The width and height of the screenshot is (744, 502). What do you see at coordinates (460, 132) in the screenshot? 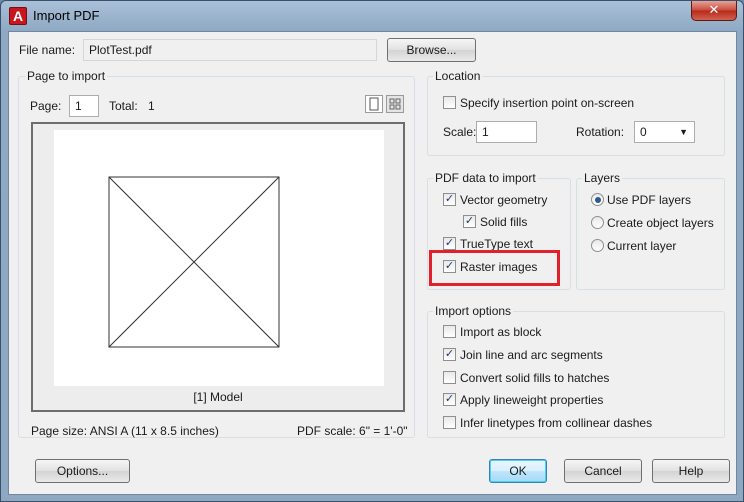
I see `scale-label: Scale:` at bounding box center [460, 132].